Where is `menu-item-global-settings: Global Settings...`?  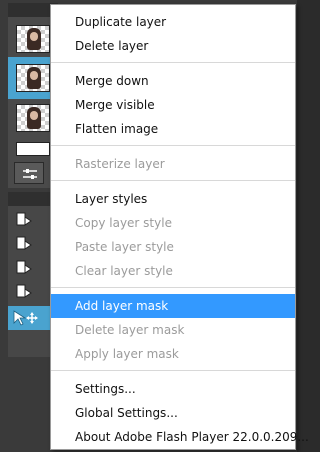
menu-item-global-settings: Global Settings... is located at coordinates (173, 413).